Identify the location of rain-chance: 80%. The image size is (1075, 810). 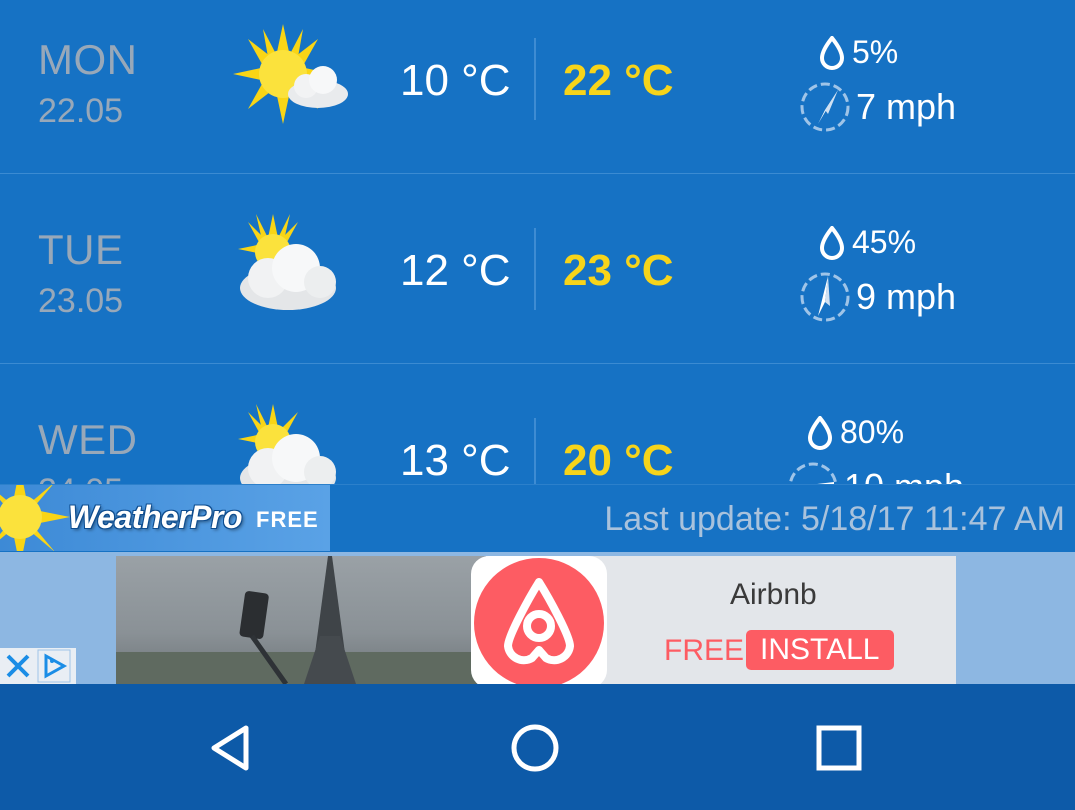
(855, 432).